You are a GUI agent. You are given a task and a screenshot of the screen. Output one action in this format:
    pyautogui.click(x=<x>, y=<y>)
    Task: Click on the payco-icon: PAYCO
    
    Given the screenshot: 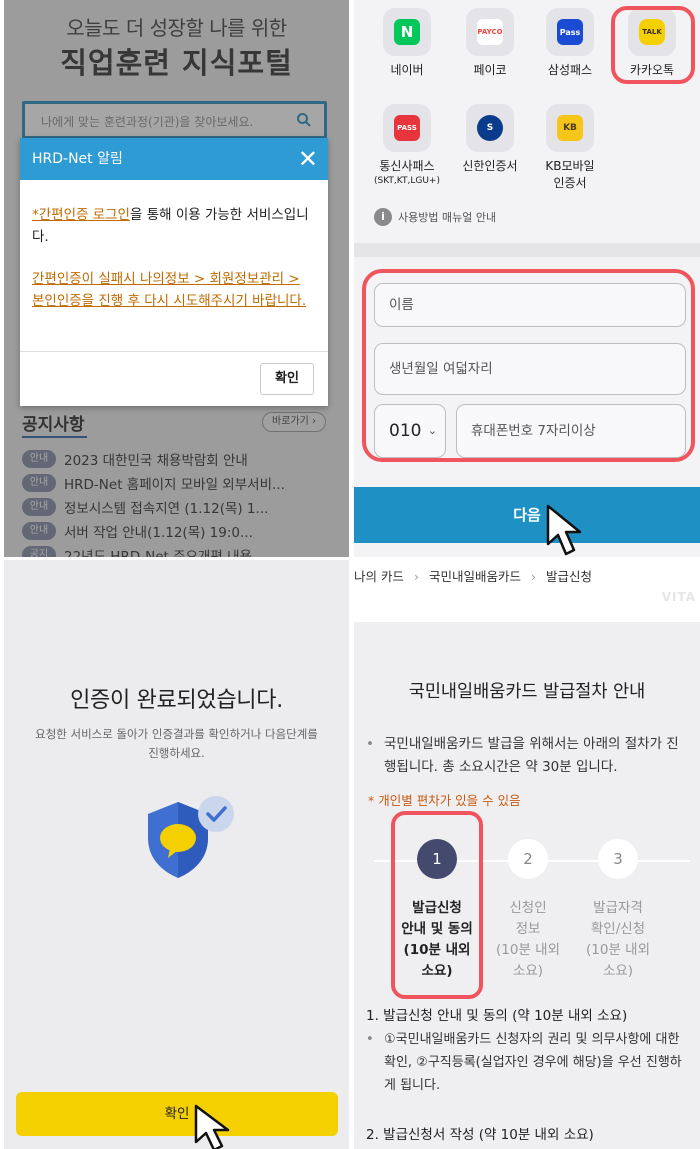 What is the action you would take?
    pyautogui.click(x=490, y=32)
    